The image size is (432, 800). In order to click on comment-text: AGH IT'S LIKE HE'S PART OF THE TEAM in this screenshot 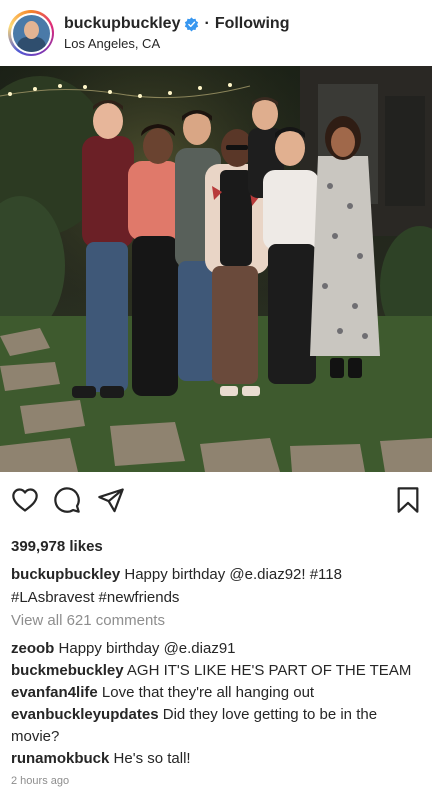, I will do `click(269, 670)`.